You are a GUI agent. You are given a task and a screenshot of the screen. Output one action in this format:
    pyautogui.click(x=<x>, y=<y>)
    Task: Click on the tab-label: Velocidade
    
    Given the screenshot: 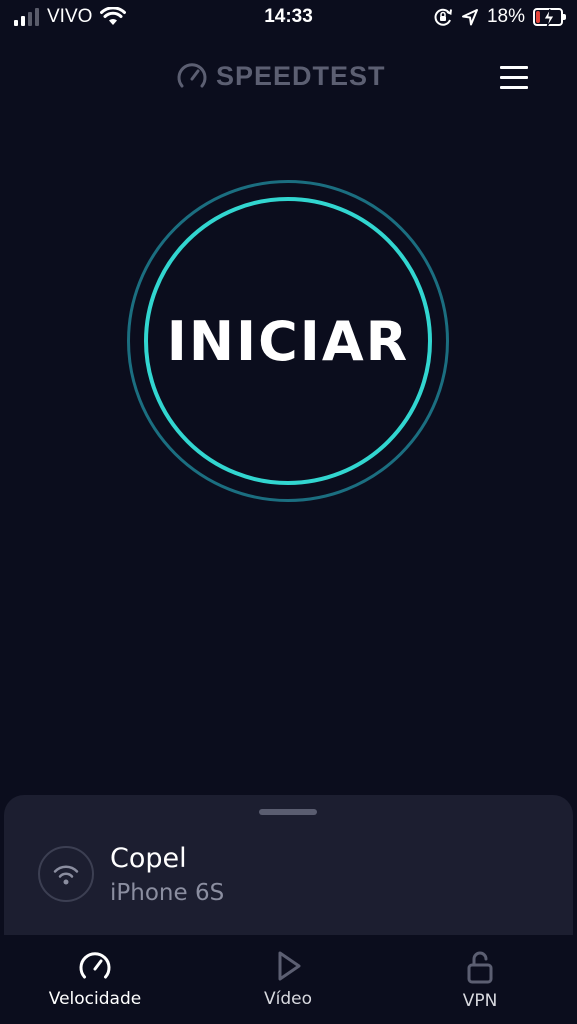 What is the action you would take?
    pyautogui.click(x=95, y=999)
    